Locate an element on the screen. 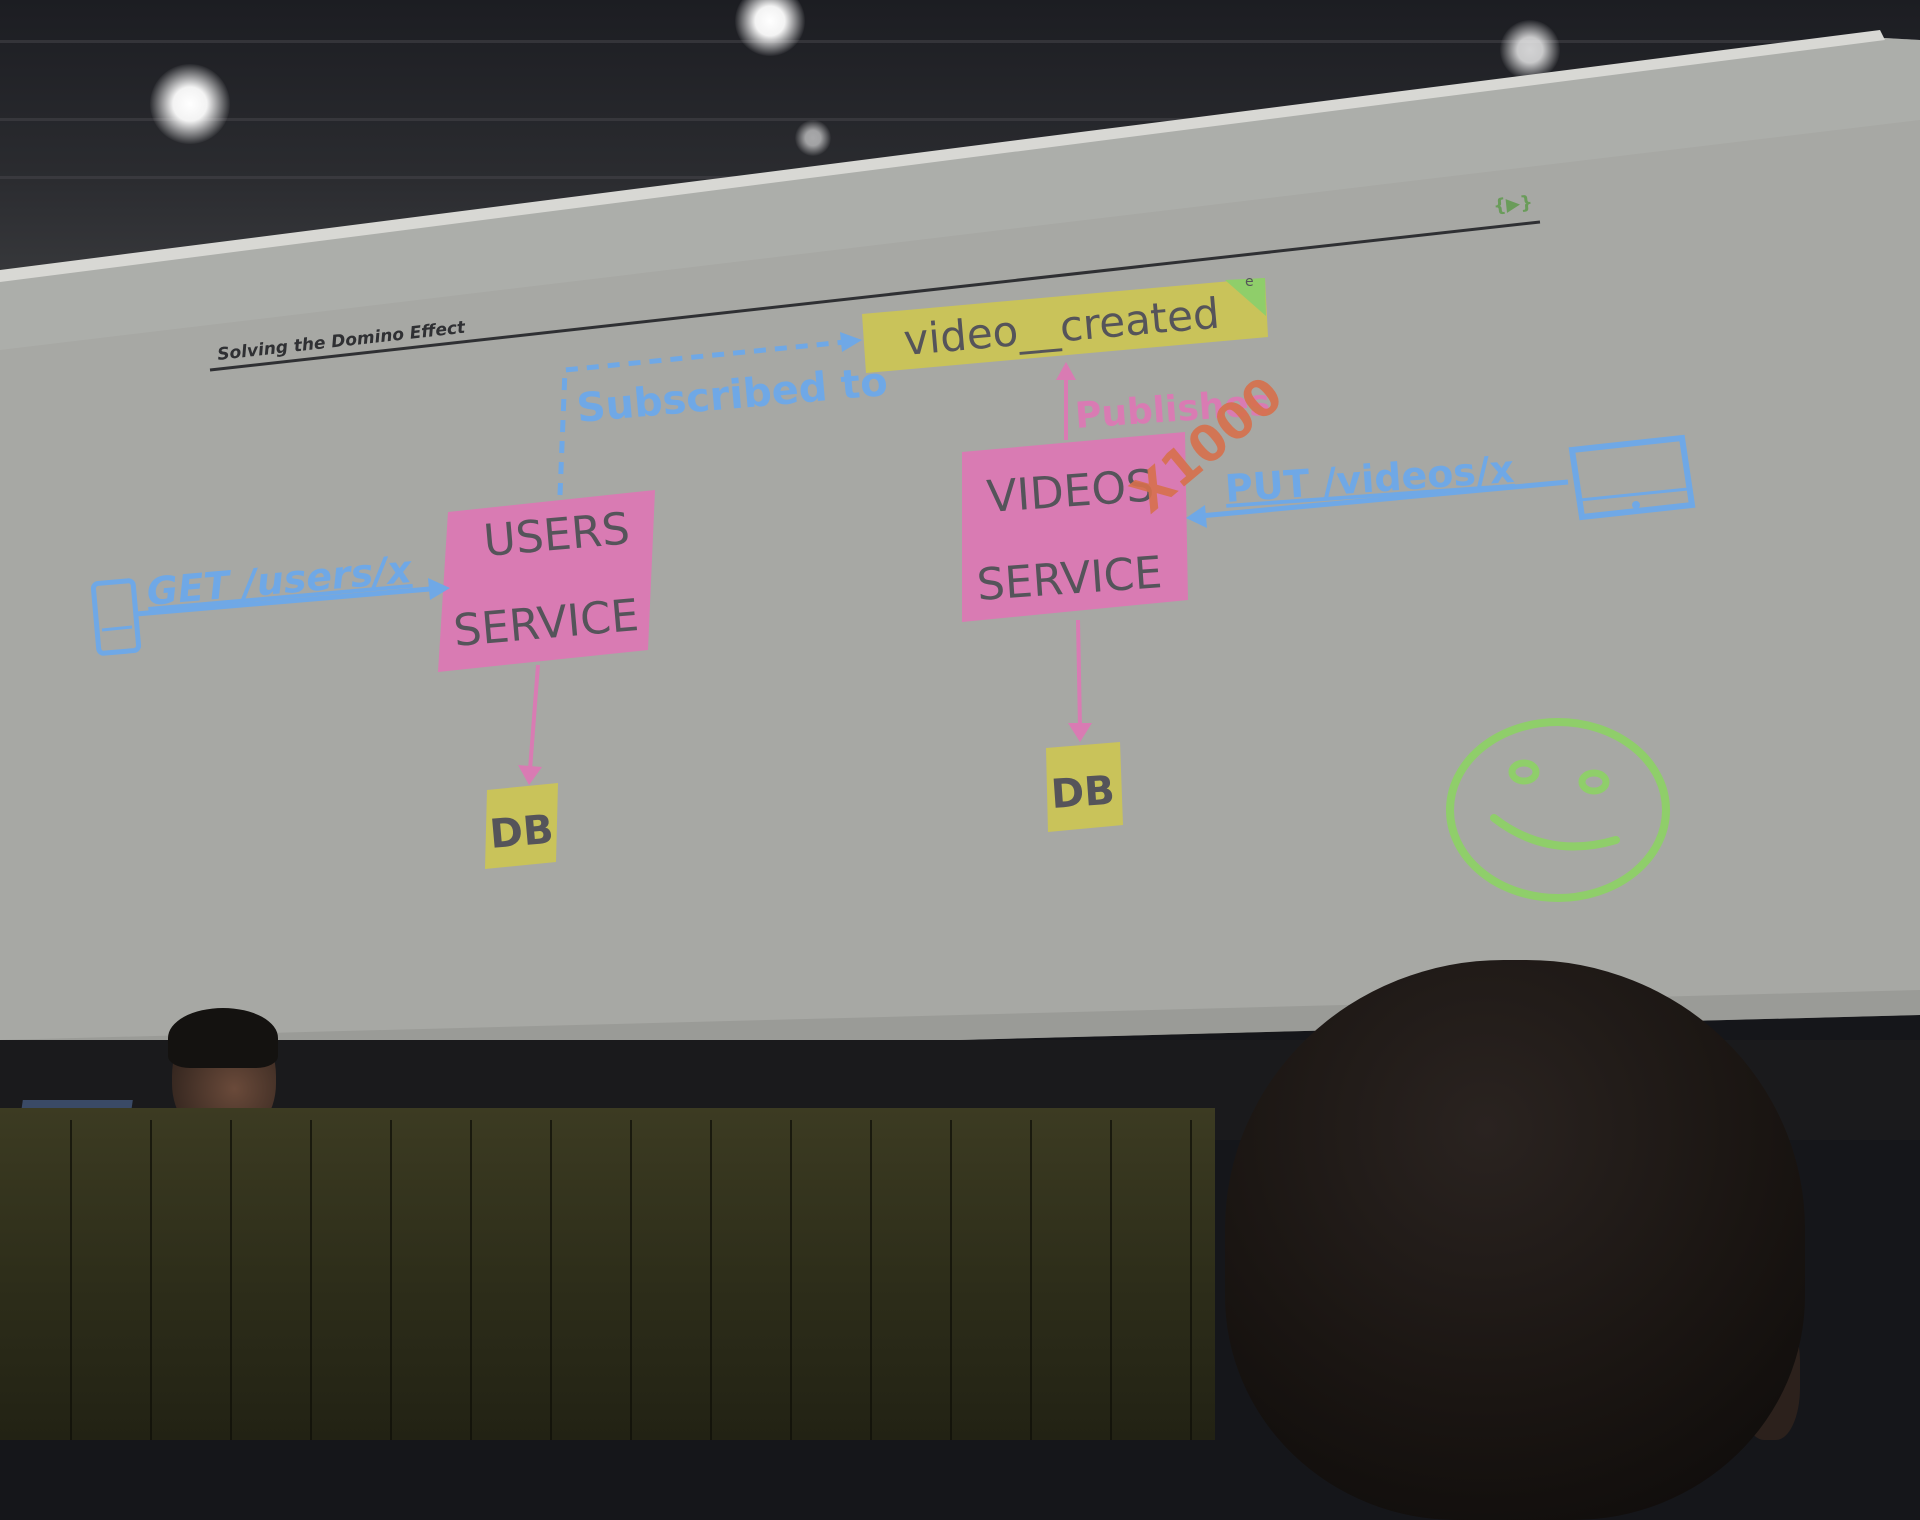 This screenshot has height=1520, width=1920. subscribed-arrow is located at coordinates (701, 417).